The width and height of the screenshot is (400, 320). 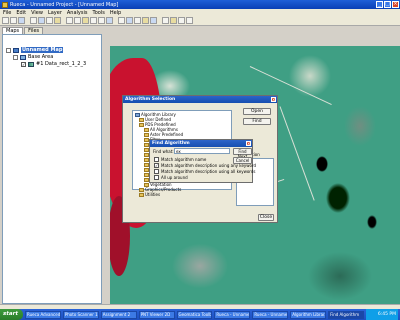 What do you see at coordinates (153, 20) in the screenshot?
I see `measure-icon` at bounding box center [153, 20].